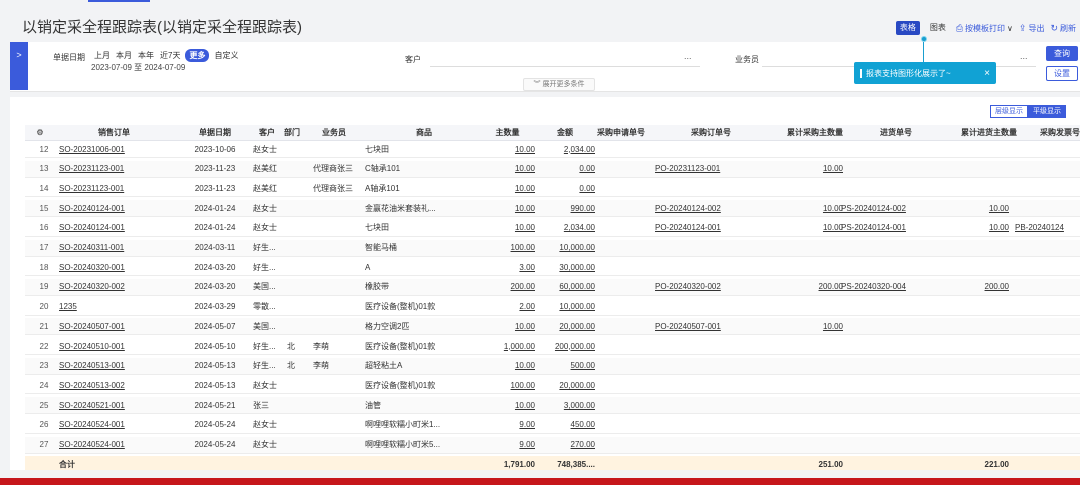 This screenshot has width=1080, height=485. Describe the element at coordinates (40, 132) in the screenshot. I see `column-settings-icon: ⚙` at that location.